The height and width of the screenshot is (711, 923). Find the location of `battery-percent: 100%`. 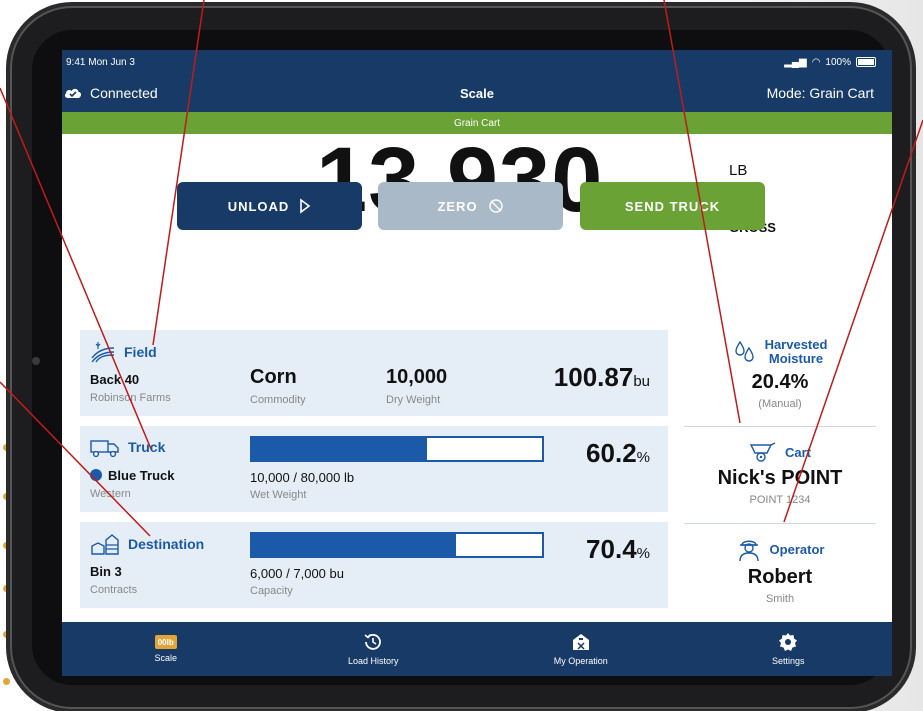

battery-percent: 100% is located at coordinates (838, 62).